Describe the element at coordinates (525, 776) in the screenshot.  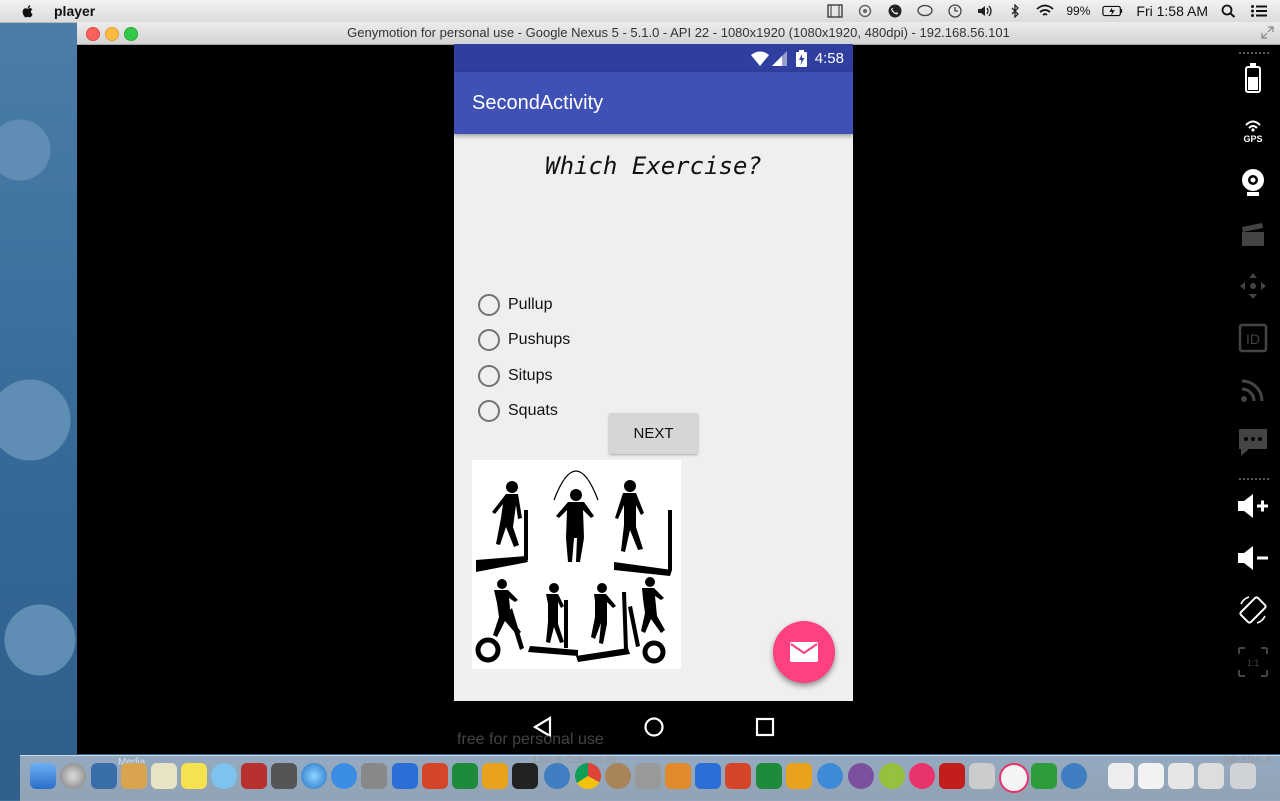
I see `terminal-icon` at that location.